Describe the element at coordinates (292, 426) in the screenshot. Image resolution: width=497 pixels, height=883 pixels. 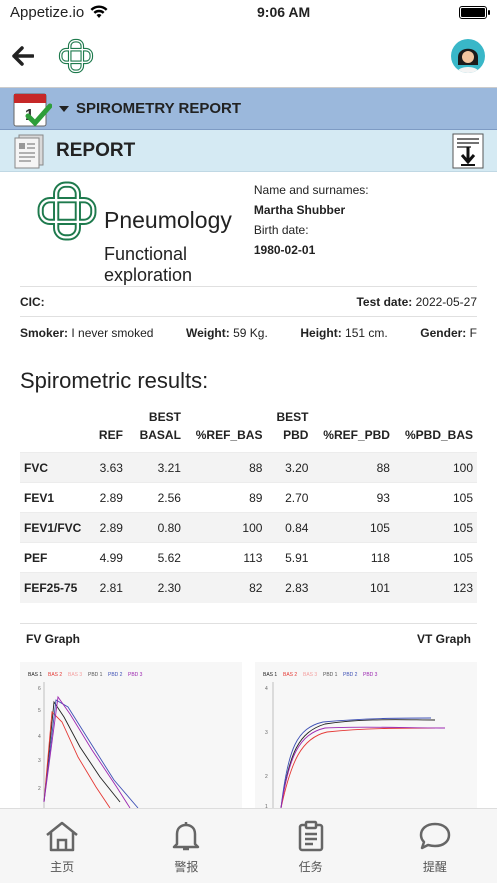
I see `header-cell: BEST PBD` at that location.